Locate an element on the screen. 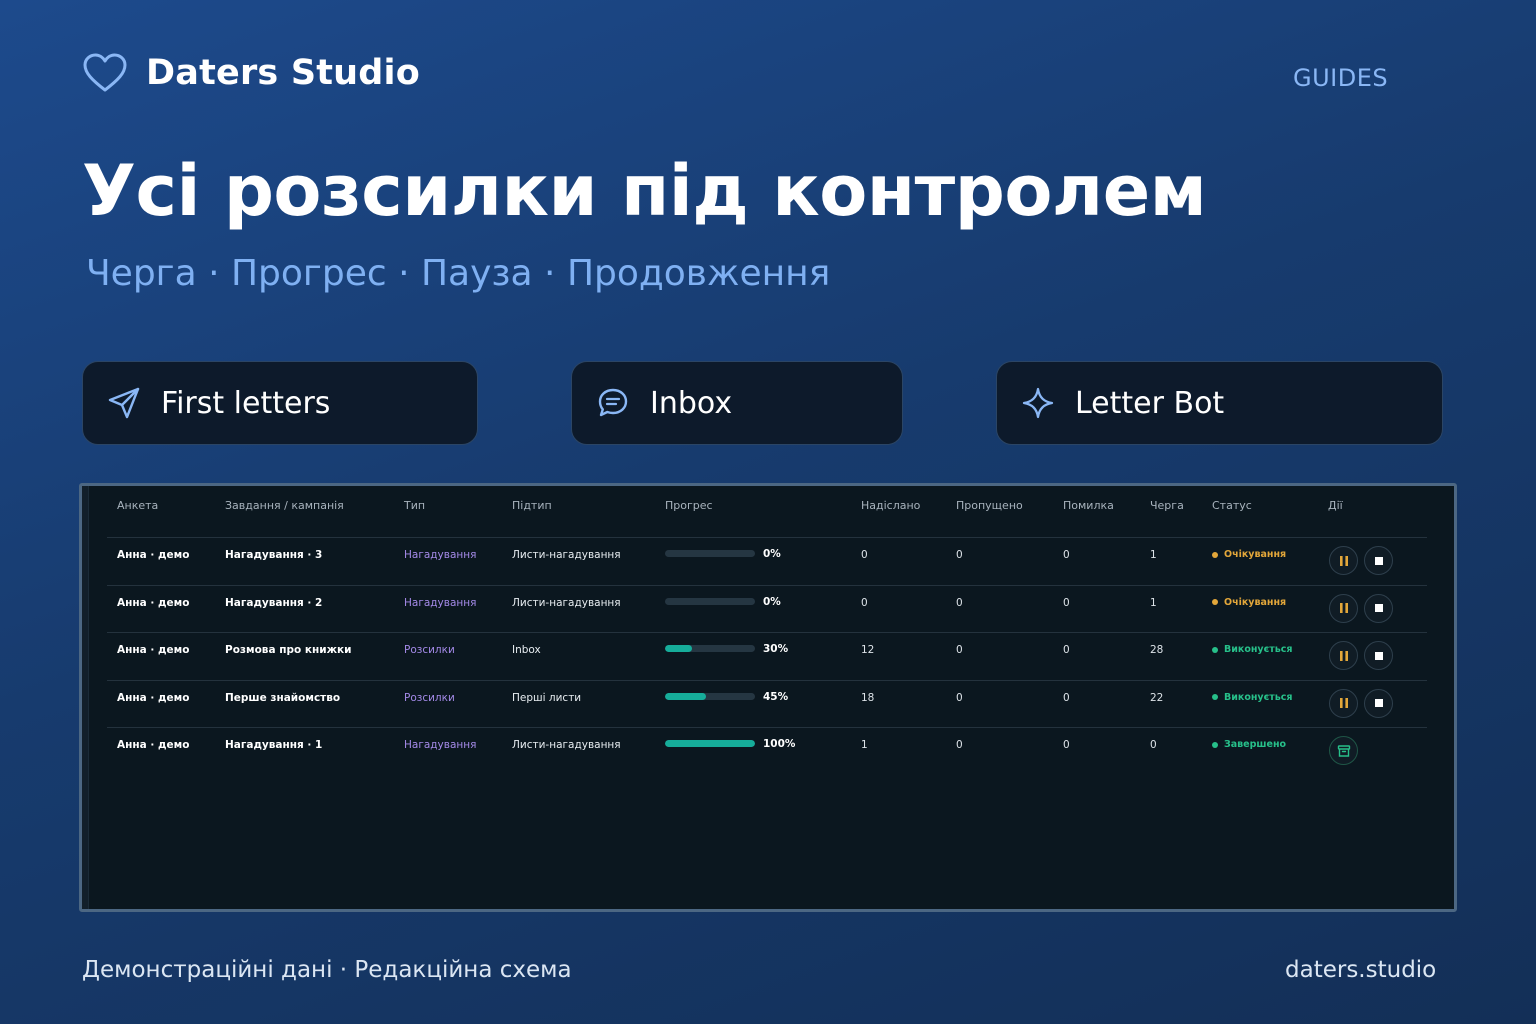 This screenshot has height=1024, width=1536. footer-domain: daters.studio is located at coordinates (1360, 970).